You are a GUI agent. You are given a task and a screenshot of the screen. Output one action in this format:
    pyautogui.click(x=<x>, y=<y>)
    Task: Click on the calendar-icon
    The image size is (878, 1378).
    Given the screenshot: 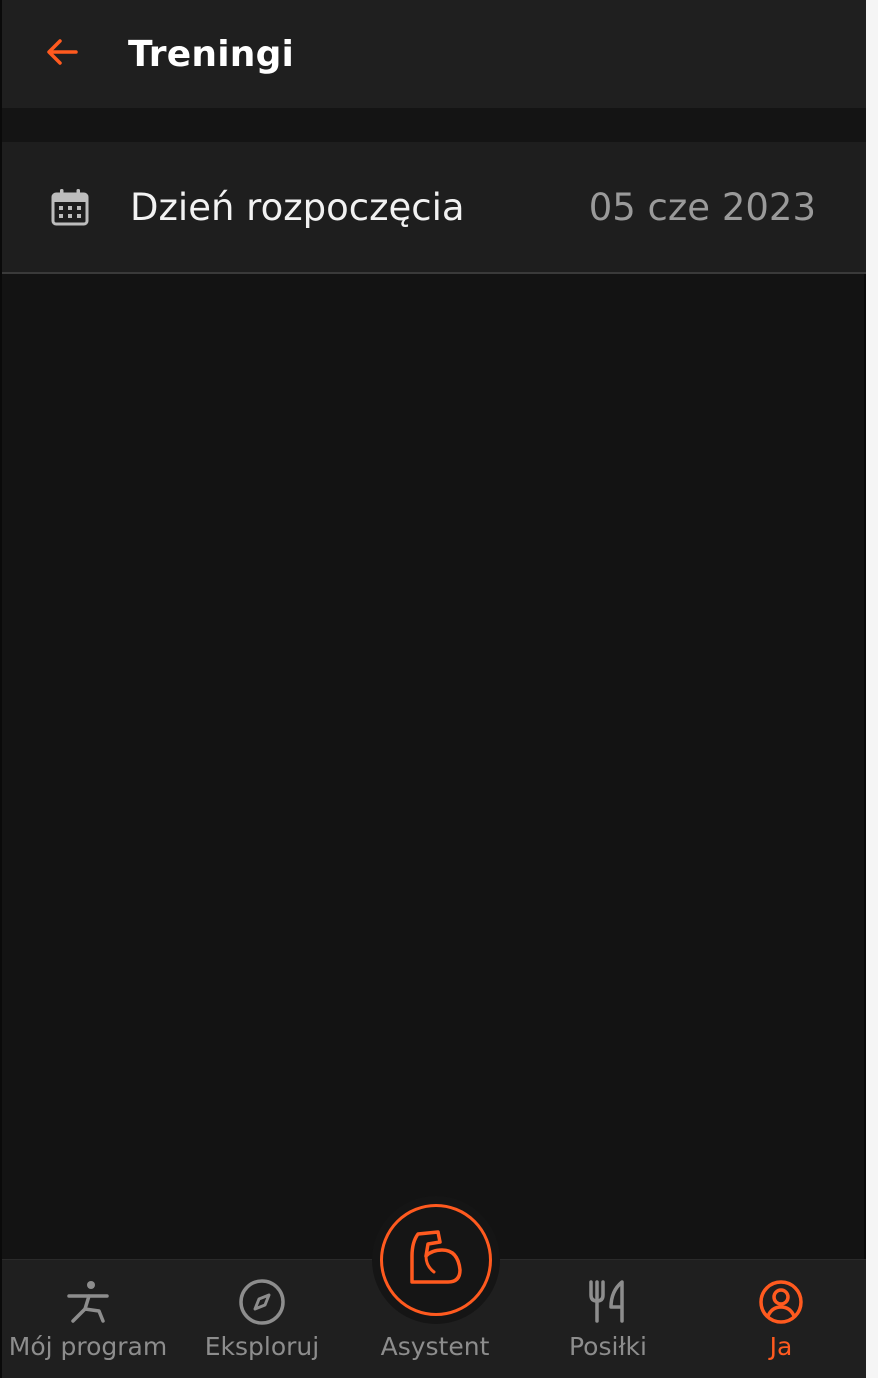 What is the action you would take?
    pyautogui.click(x=70, y=207)
    